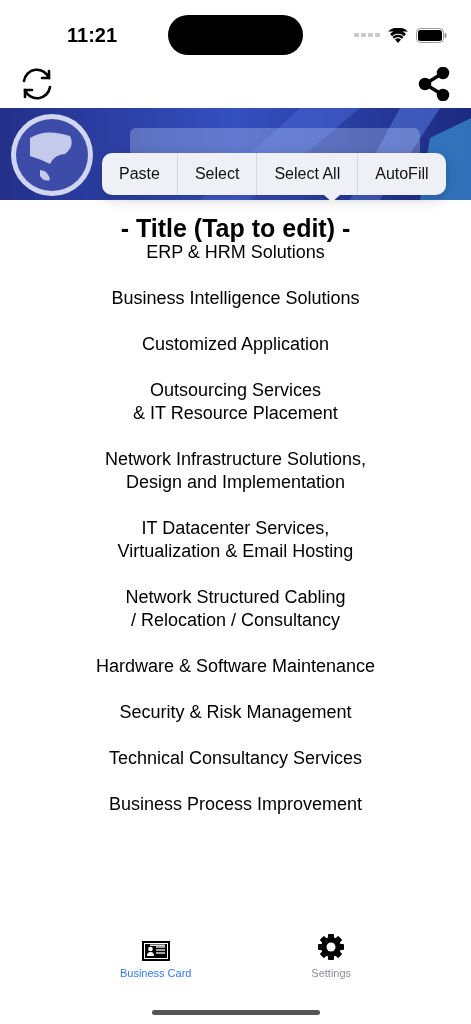 This screenshot has width=471, height=1024. I want to click on service-text: Security & Risk Management, so click(235, 712).